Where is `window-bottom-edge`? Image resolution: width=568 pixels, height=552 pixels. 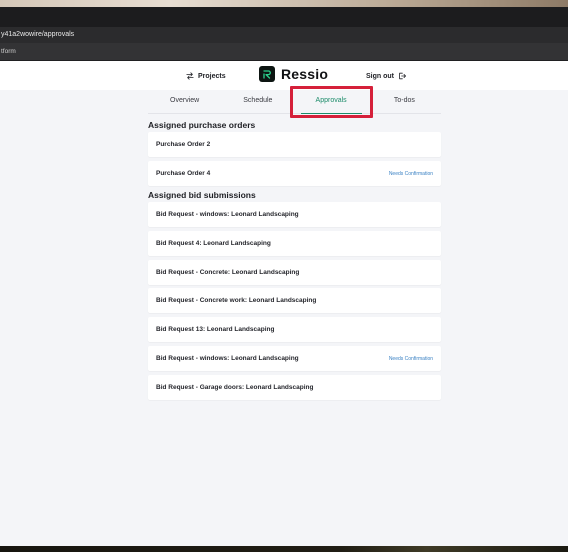 window-bottom-edge is located at coordinates (284, 549).